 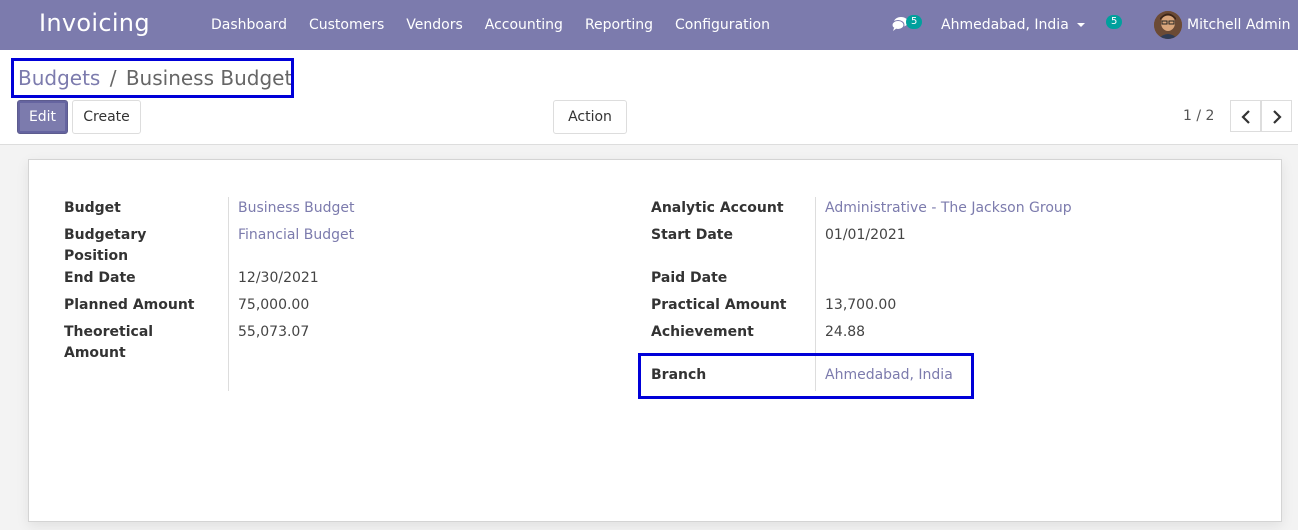 I want to click on budget-label: Budget, so click(x=92, y=208).